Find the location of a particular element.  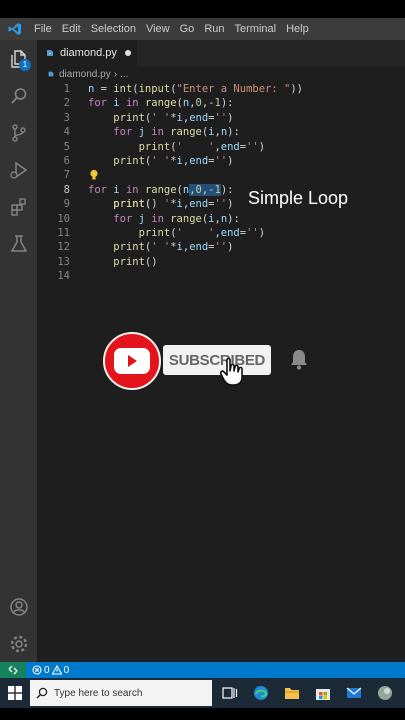

code-line: 14 is located at coordinates (63, 276).